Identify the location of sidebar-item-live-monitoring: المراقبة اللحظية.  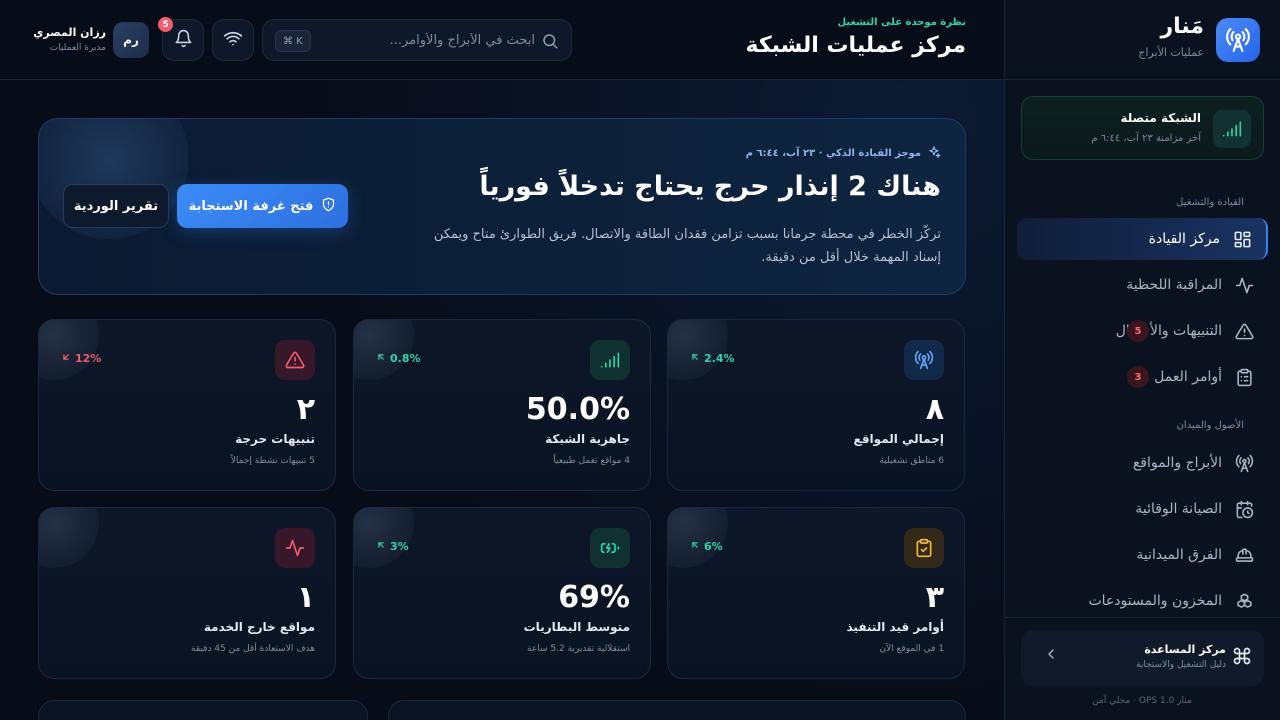
(1142, 285).